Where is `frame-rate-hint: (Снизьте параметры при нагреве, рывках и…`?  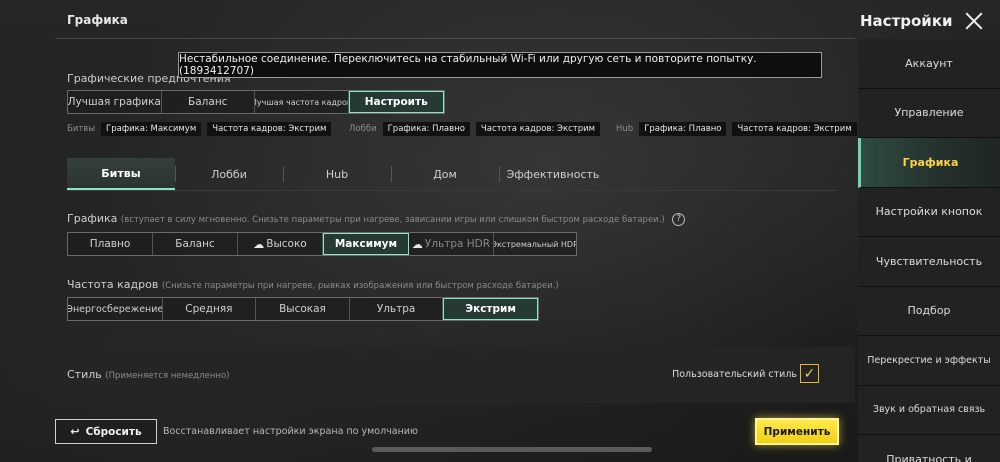 frame-rate-hint: (Снизьте параметры при нагреве, рывках и… is located at coordinates (360, 286).